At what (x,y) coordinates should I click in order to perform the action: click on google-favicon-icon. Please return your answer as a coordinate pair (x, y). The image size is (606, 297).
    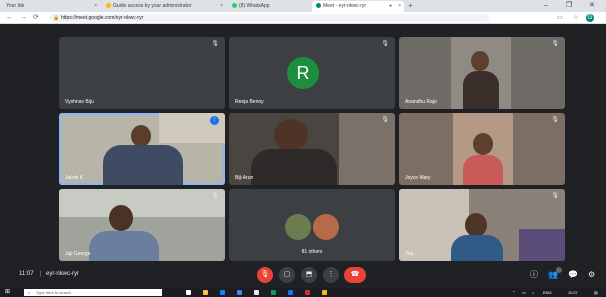
    Looking at the image, I should click on (108, 6).